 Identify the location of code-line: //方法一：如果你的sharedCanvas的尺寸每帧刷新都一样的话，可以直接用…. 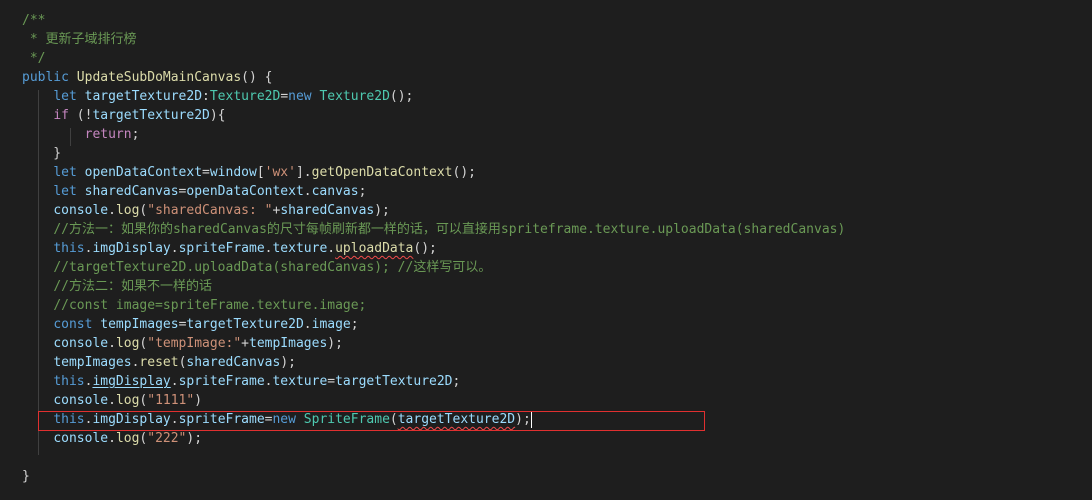
(546, 229).